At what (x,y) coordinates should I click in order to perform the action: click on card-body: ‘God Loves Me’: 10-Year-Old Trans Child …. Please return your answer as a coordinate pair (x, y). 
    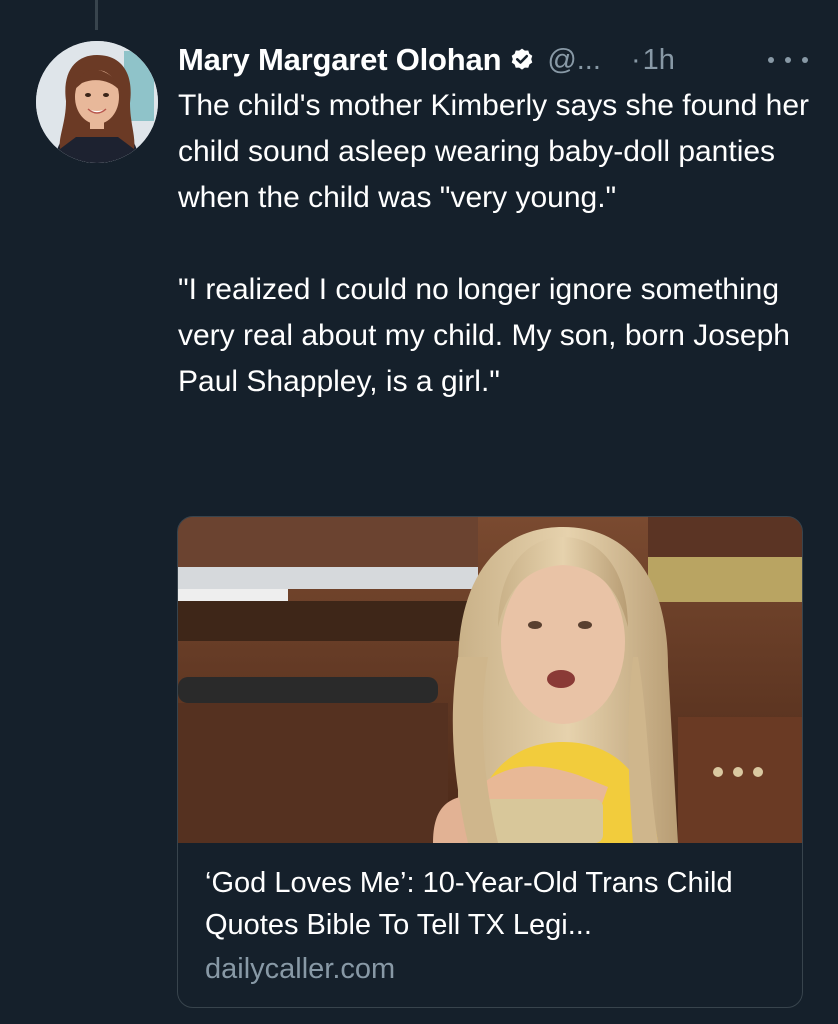
    Looking at the image, I should click on (495, 926).